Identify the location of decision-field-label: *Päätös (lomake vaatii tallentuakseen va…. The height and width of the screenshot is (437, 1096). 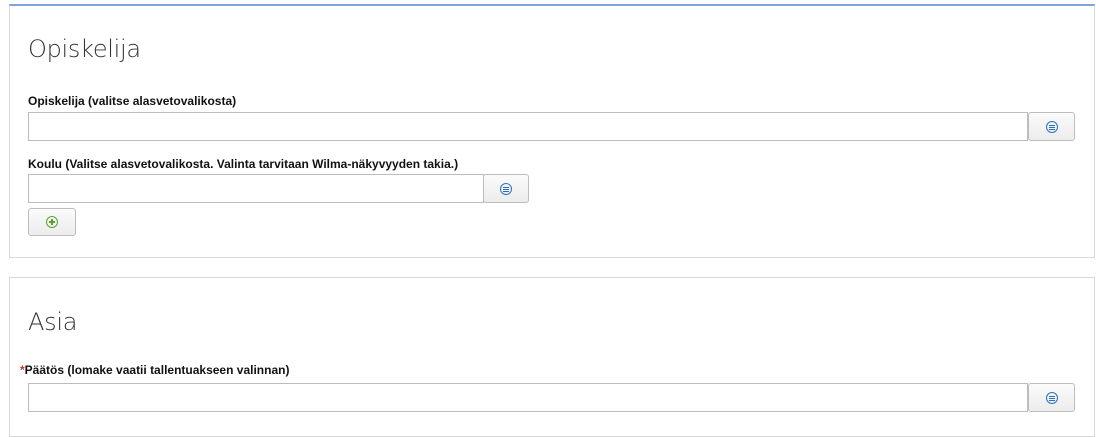
(154, 370).